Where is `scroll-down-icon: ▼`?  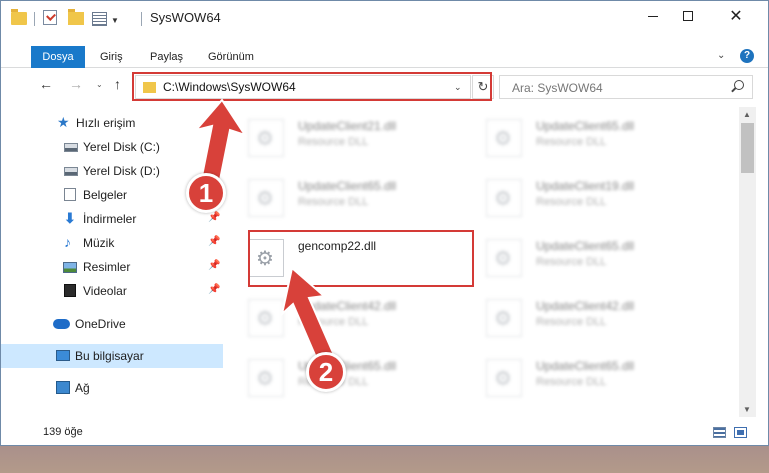
scroll-down-icon: ▼ is located at coordinates (747, 409).